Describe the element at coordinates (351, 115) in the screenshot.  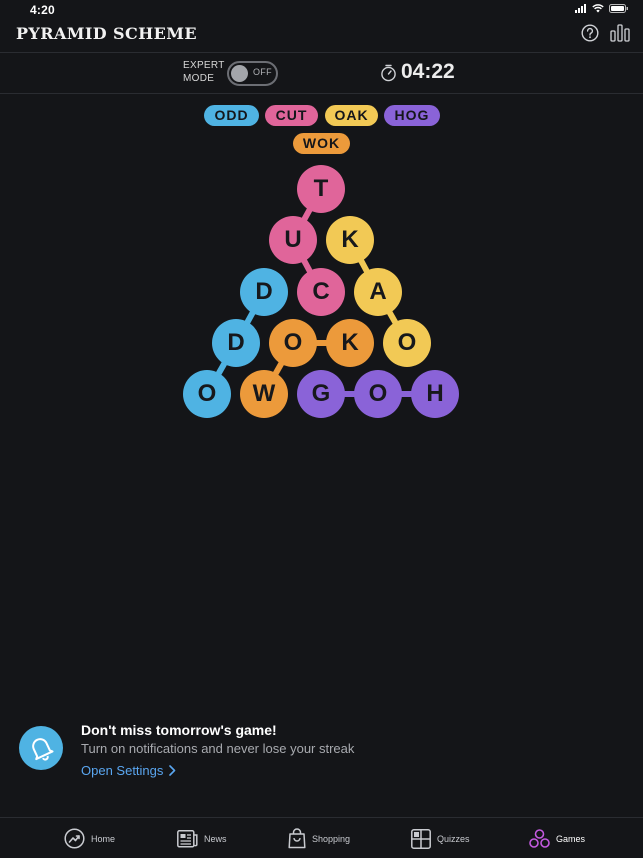
I see `found-word-pill: OAK` at that location.